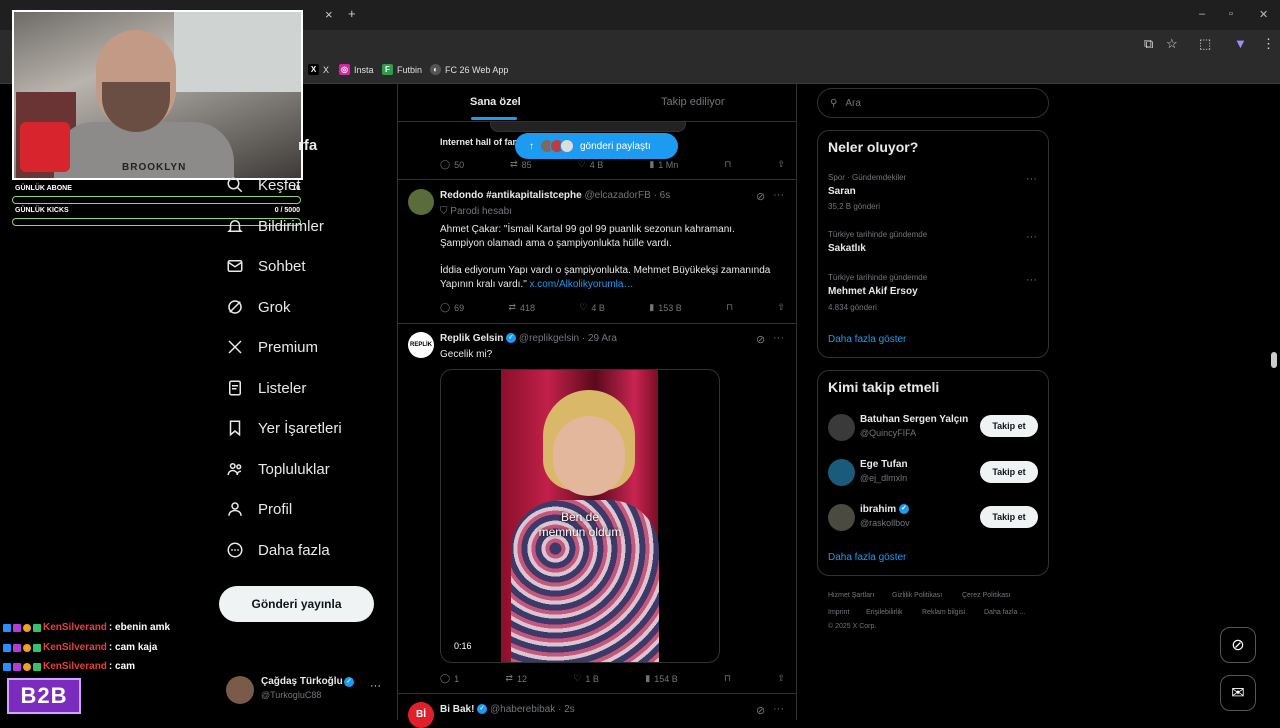  Describe the element at coordinates (266, 266) in the screenshot. I see `nav-chat: Sohbet` at that location.